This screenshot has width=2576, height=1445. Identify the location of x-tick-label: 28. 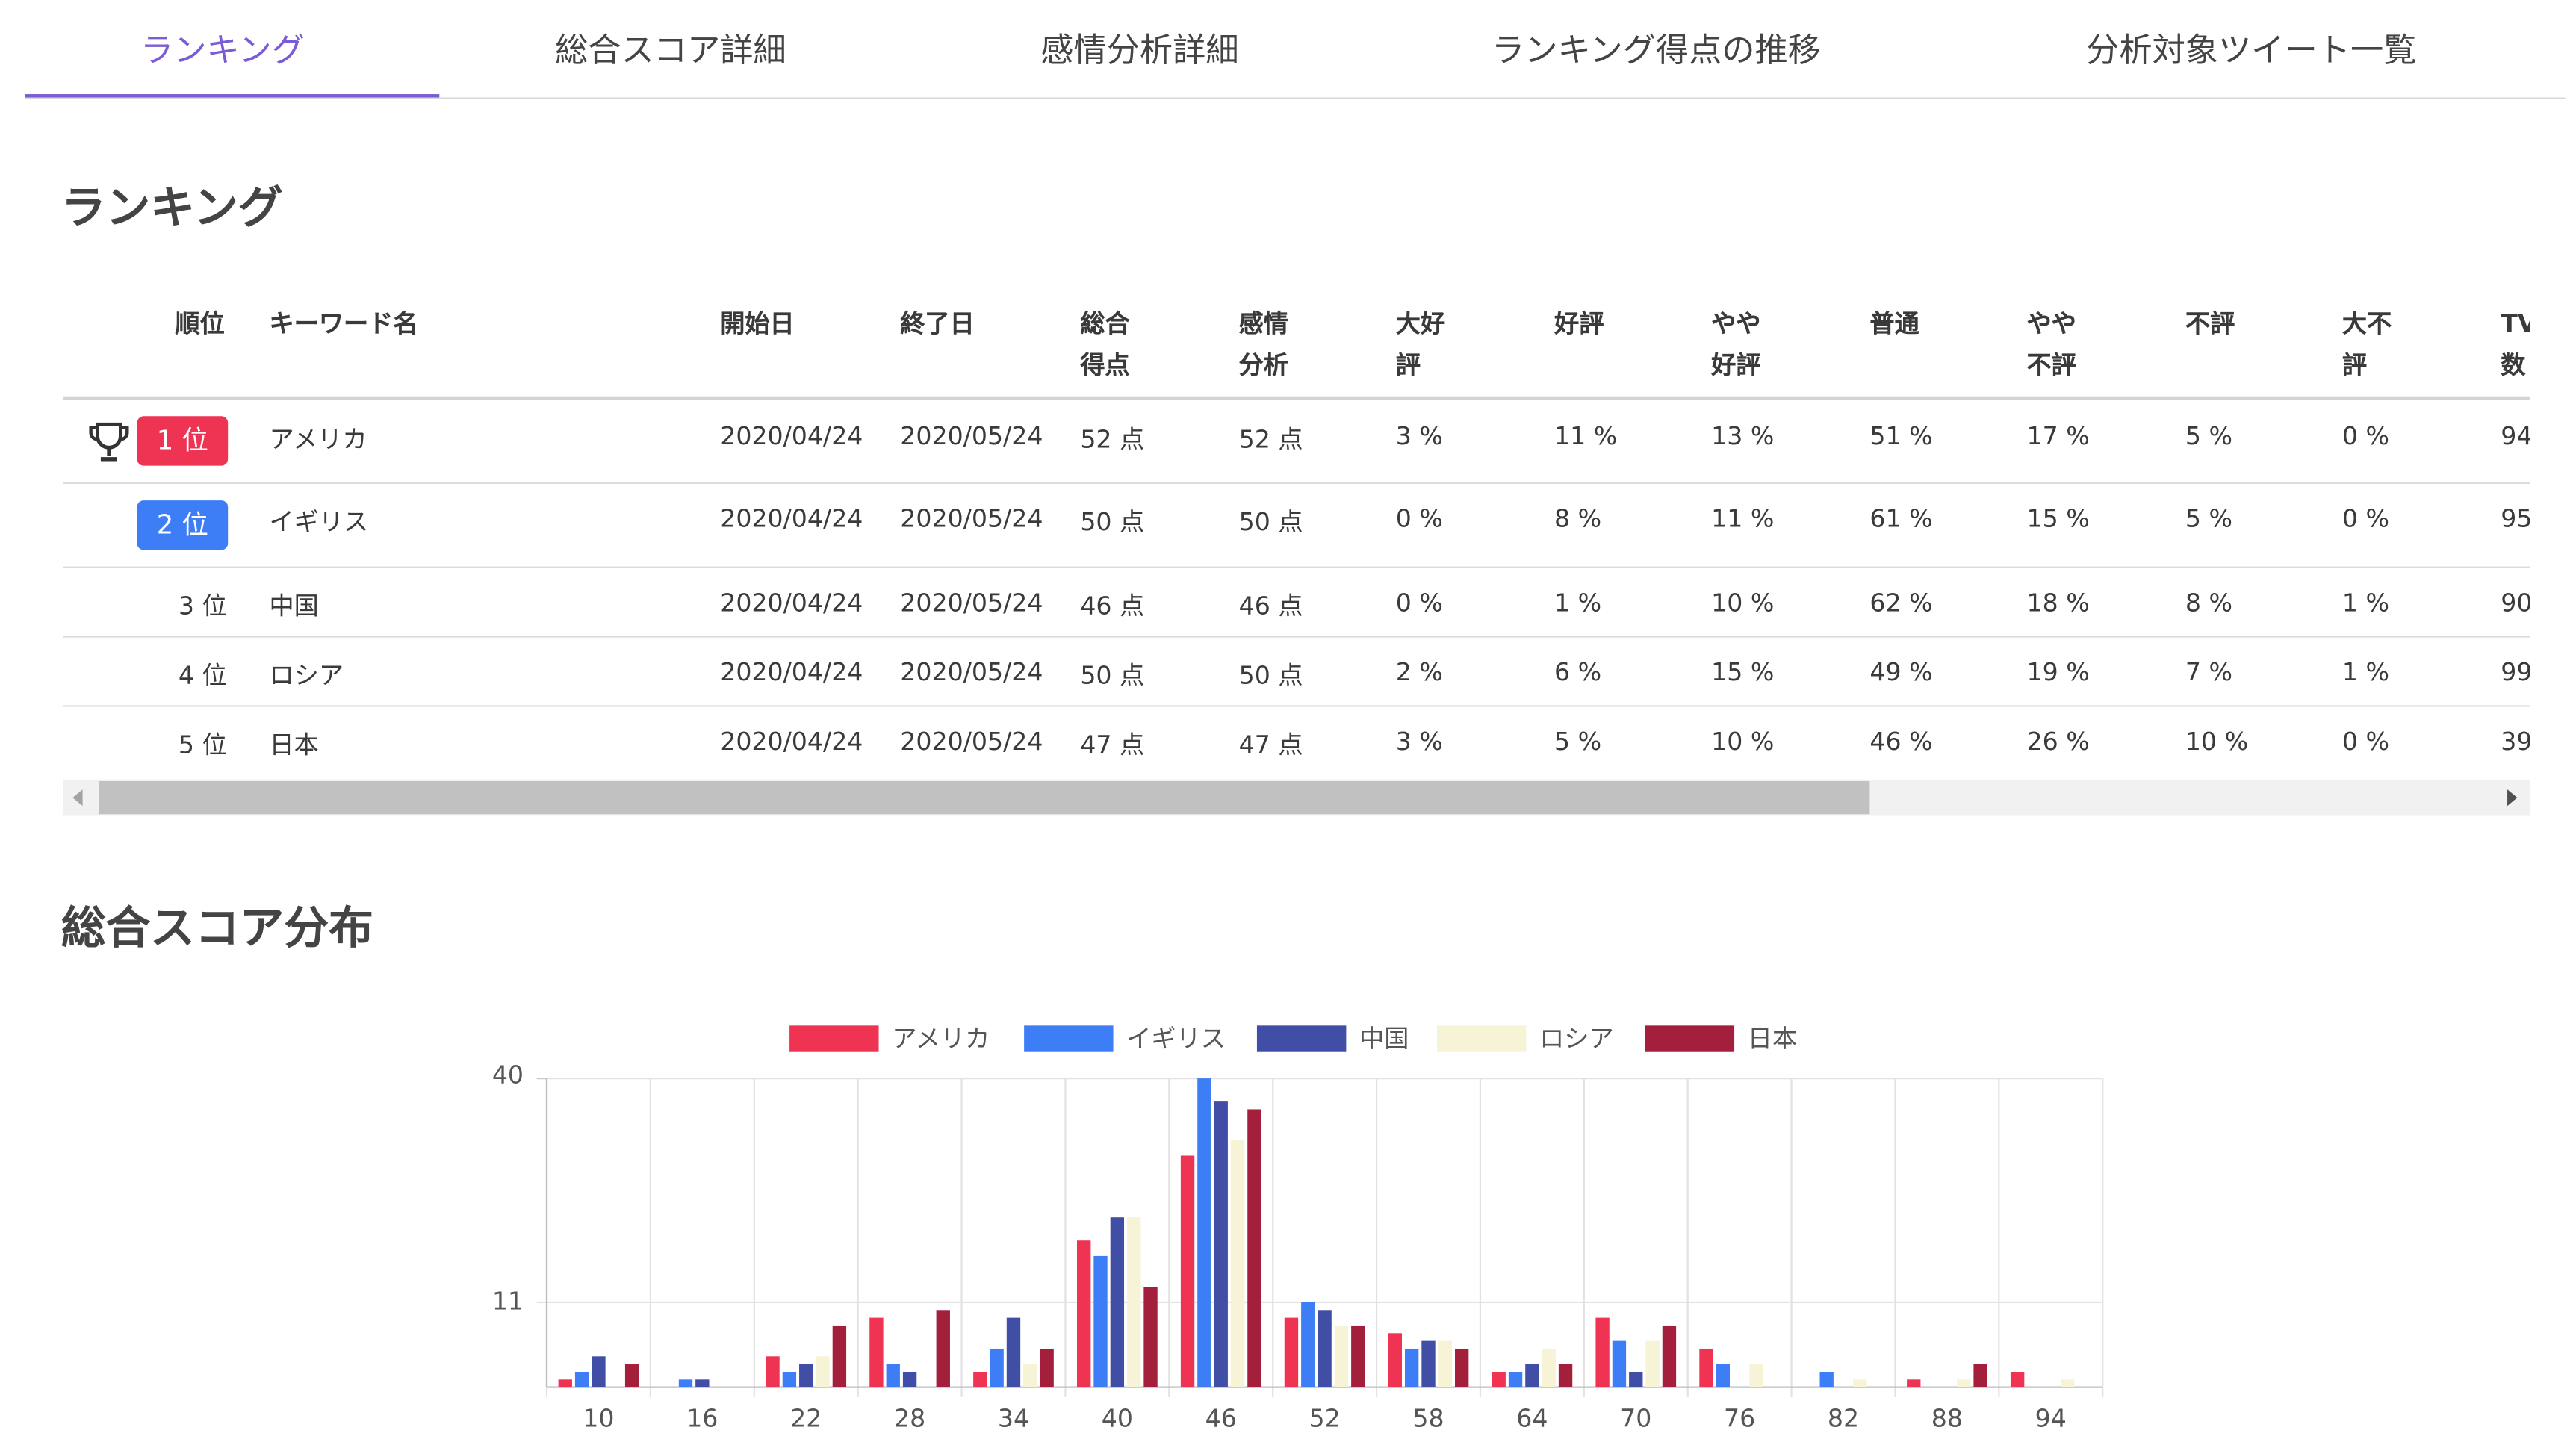
(909, 1418).